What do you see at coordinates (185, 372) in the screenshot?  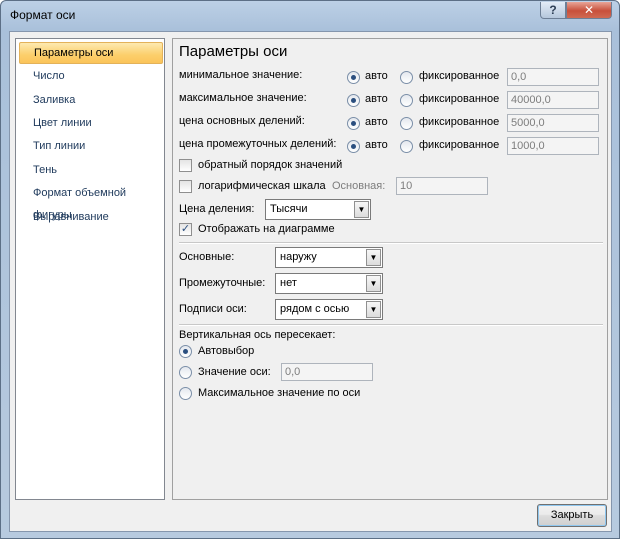 I see `crosses-value-radio` at bounding box center [185, 372].